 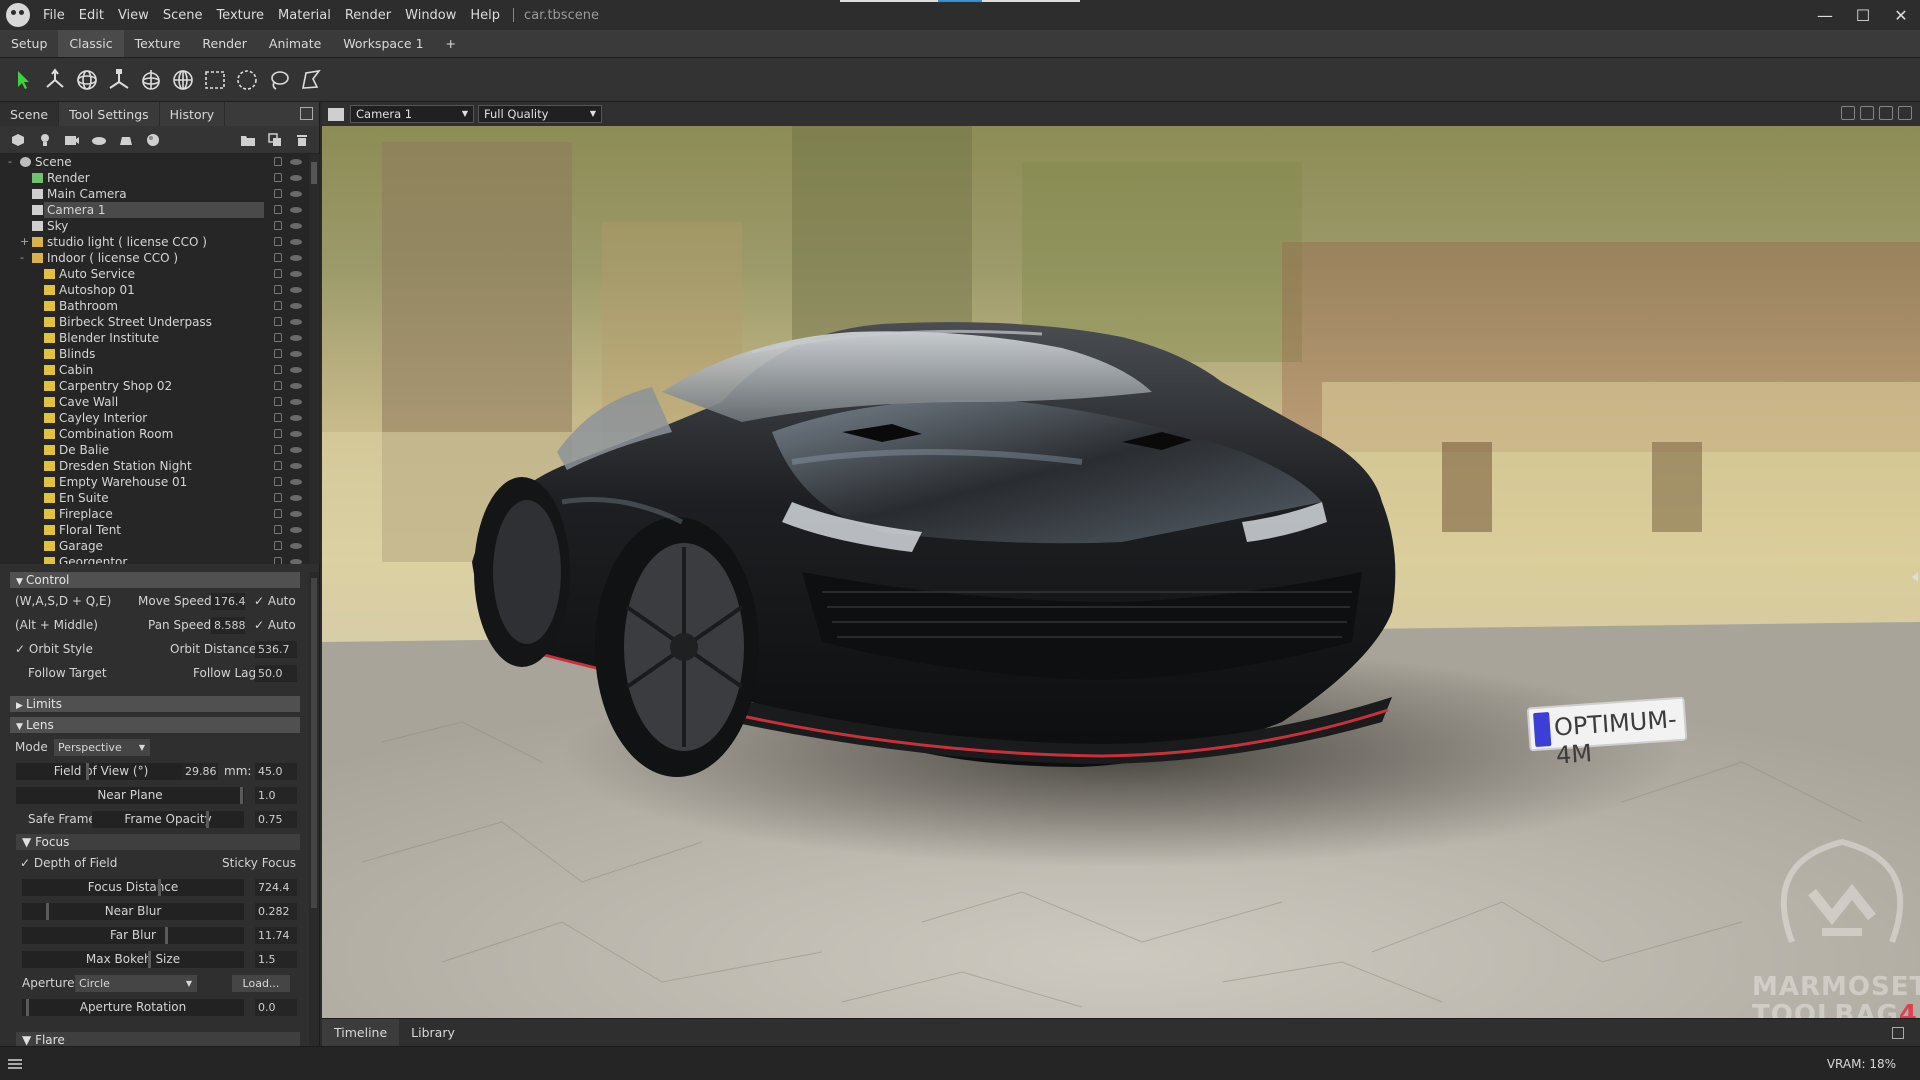 What do you see at coordinates (15, 1064) in the screenshot?
I see `menu-lines-icon` at bounding box center [15, 1064].